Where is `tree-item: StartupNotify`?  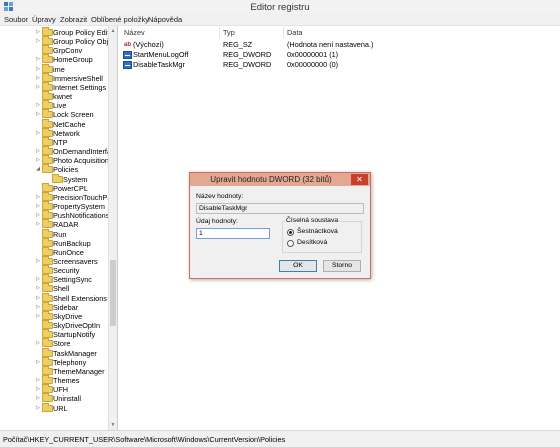
tree-item: StartupNotify is located at coordinates (54, 334).